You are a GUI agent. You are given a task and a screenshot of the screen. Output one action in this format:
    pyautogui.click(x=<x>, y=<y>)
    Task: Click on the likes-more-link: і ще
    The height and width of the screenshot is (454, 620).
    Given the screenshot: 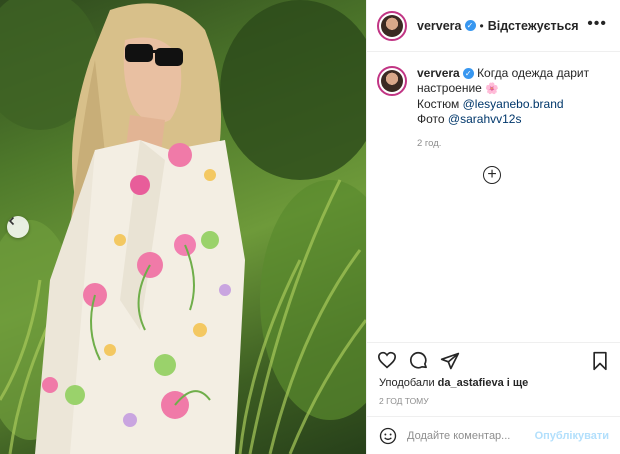 What is the action you would take?
    pyautogui.click(x=518, y=383)
    